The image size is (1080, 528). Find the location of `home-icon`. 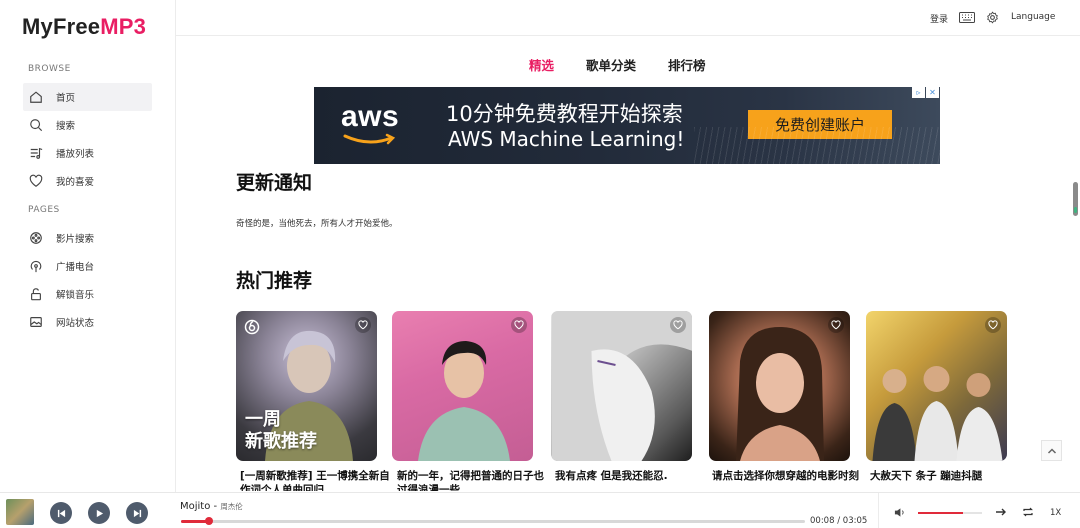

home-icon is located at coordinates (36, 97).